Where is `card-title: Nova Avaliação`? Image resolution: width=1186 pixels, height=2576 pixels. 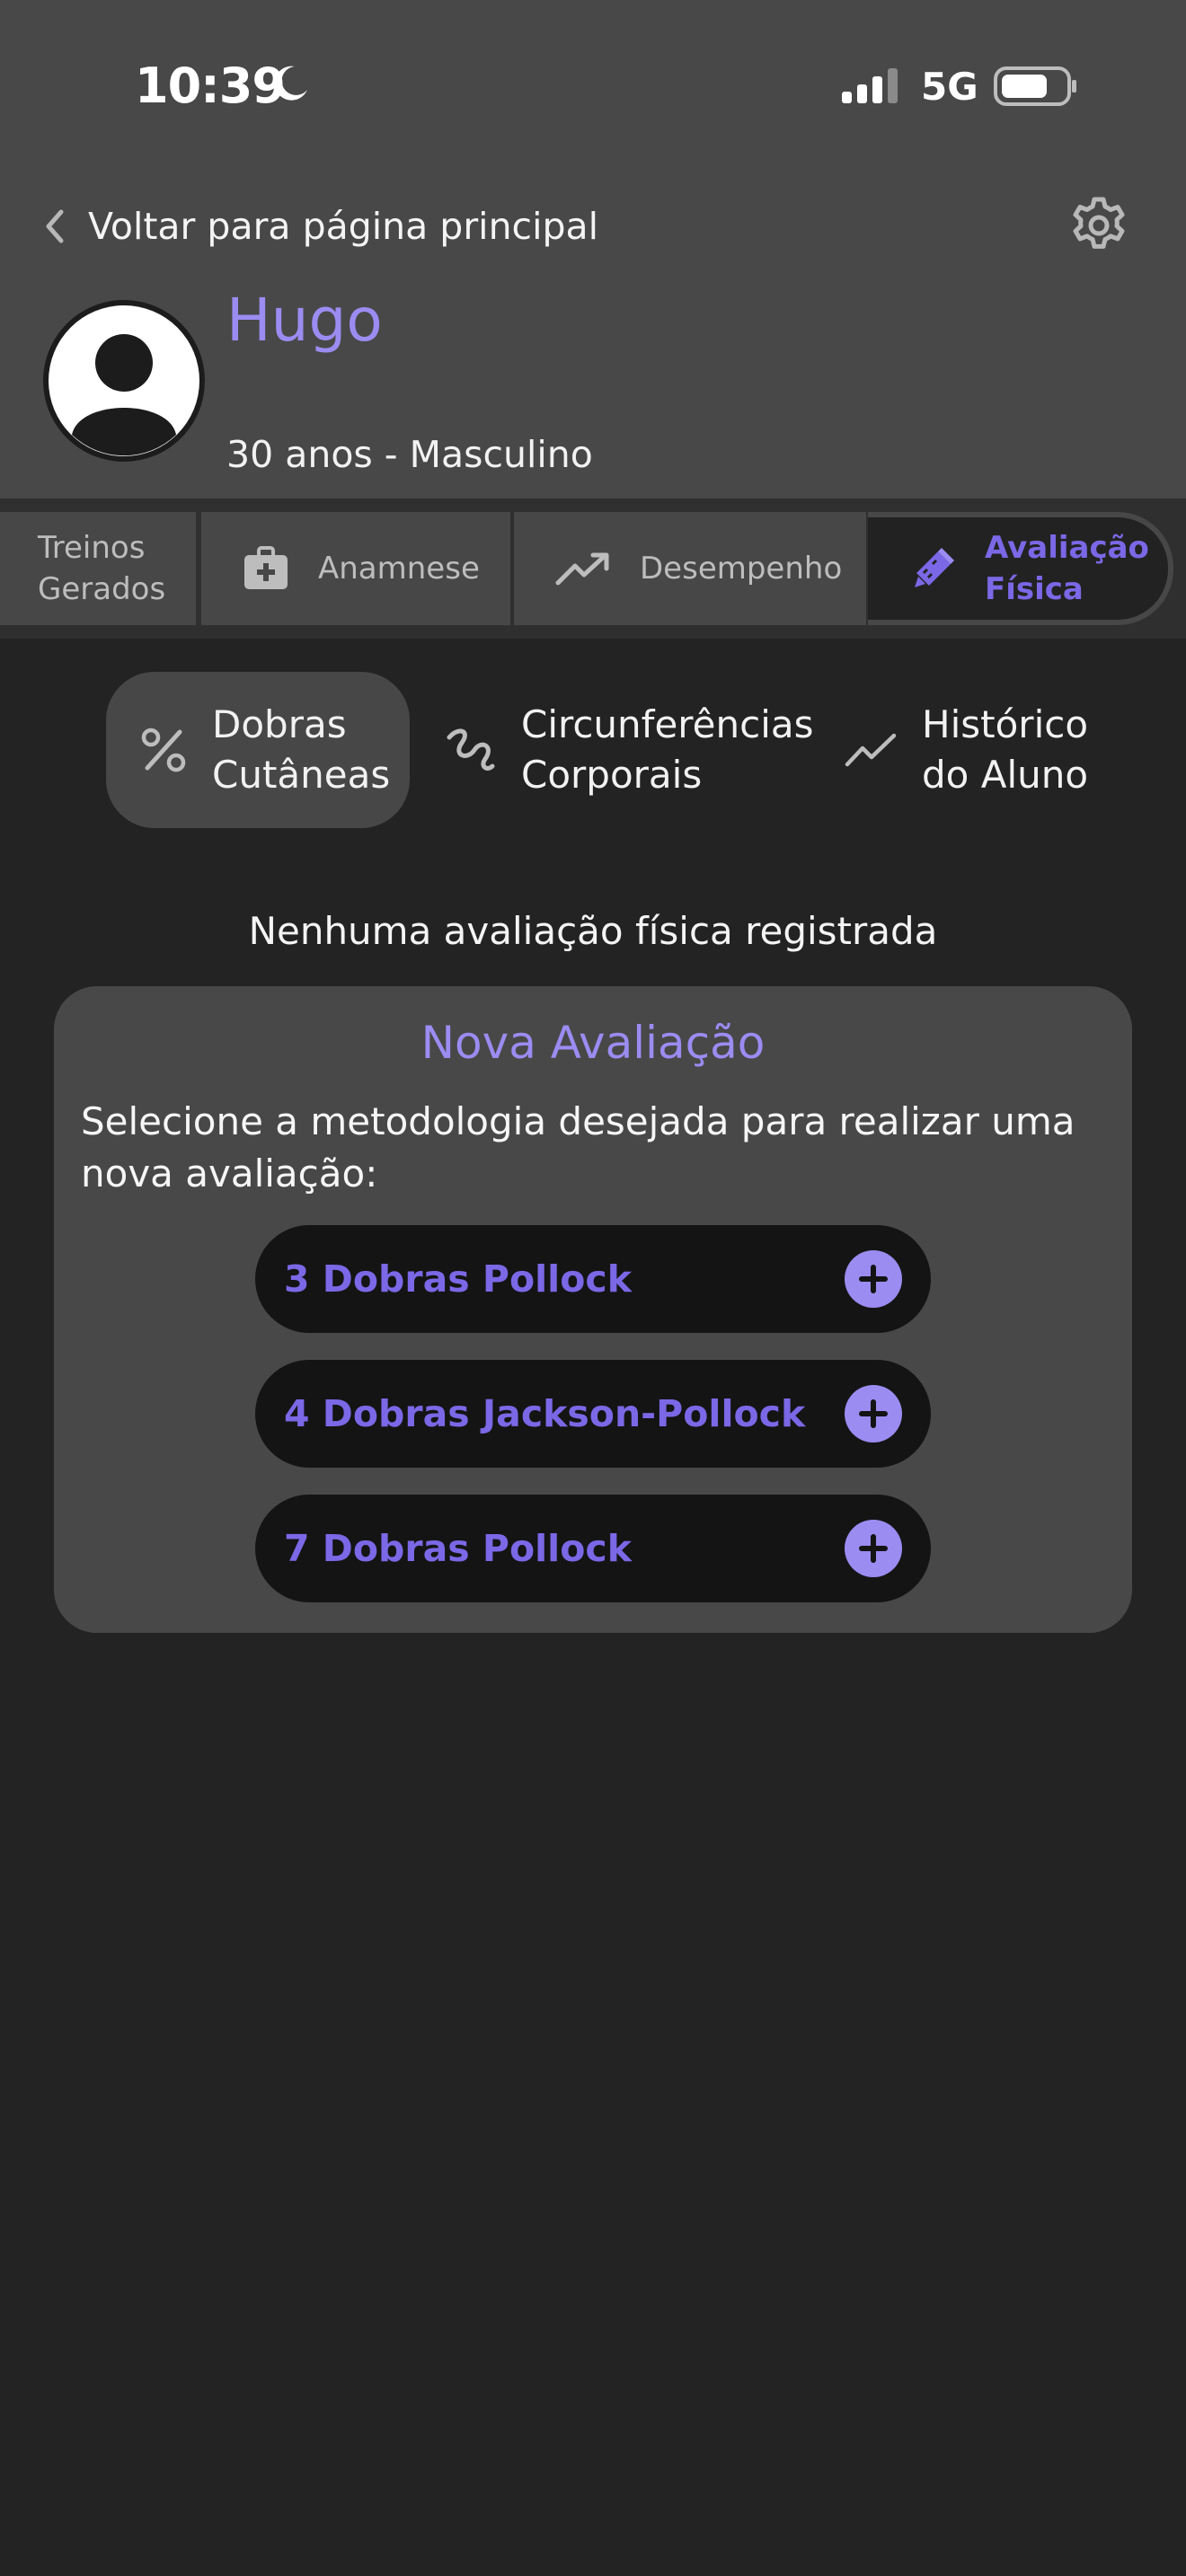 card-title: Nova Avaliação is located at coordinates (593, 1043).